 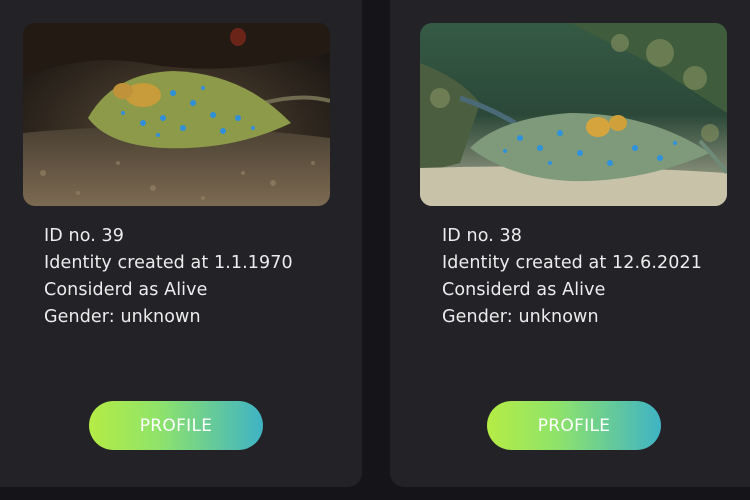 I want to click on id-number: ID no. 39, so click(x=84, y=236).